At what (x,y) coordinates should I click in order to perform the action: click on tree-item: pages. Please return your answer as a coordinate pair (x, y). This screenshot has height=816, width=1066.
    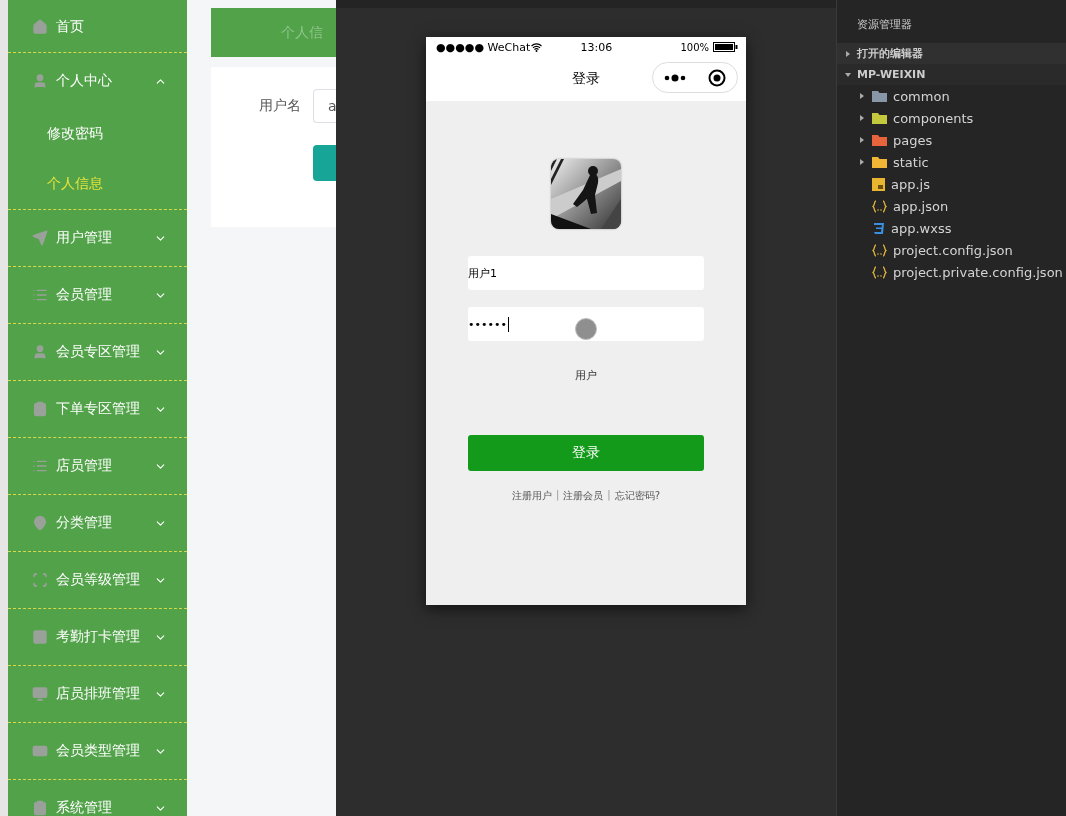
    Looking at the image, I should click on (951, 140).